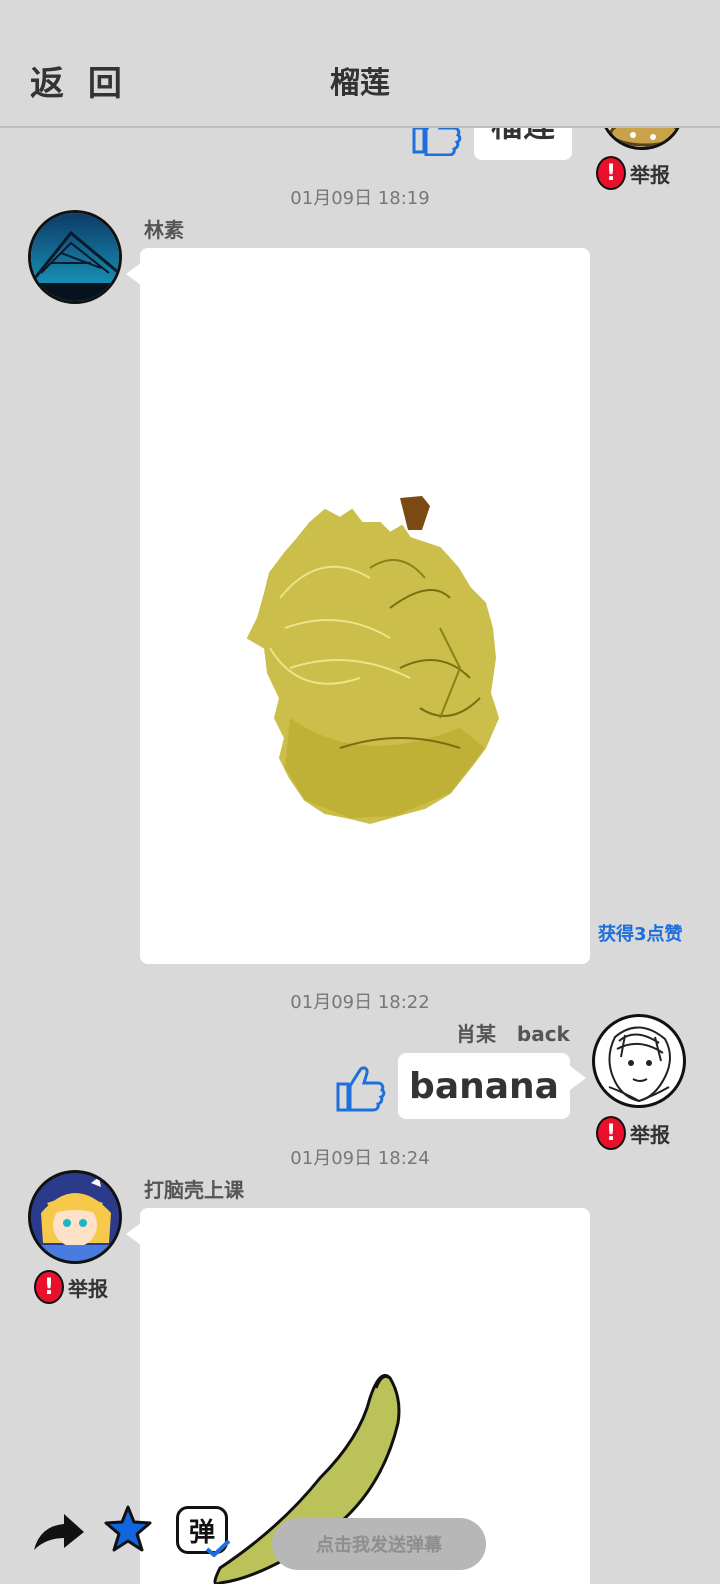  I want to click on author-name: 肖某 back, so click(513, 1034).